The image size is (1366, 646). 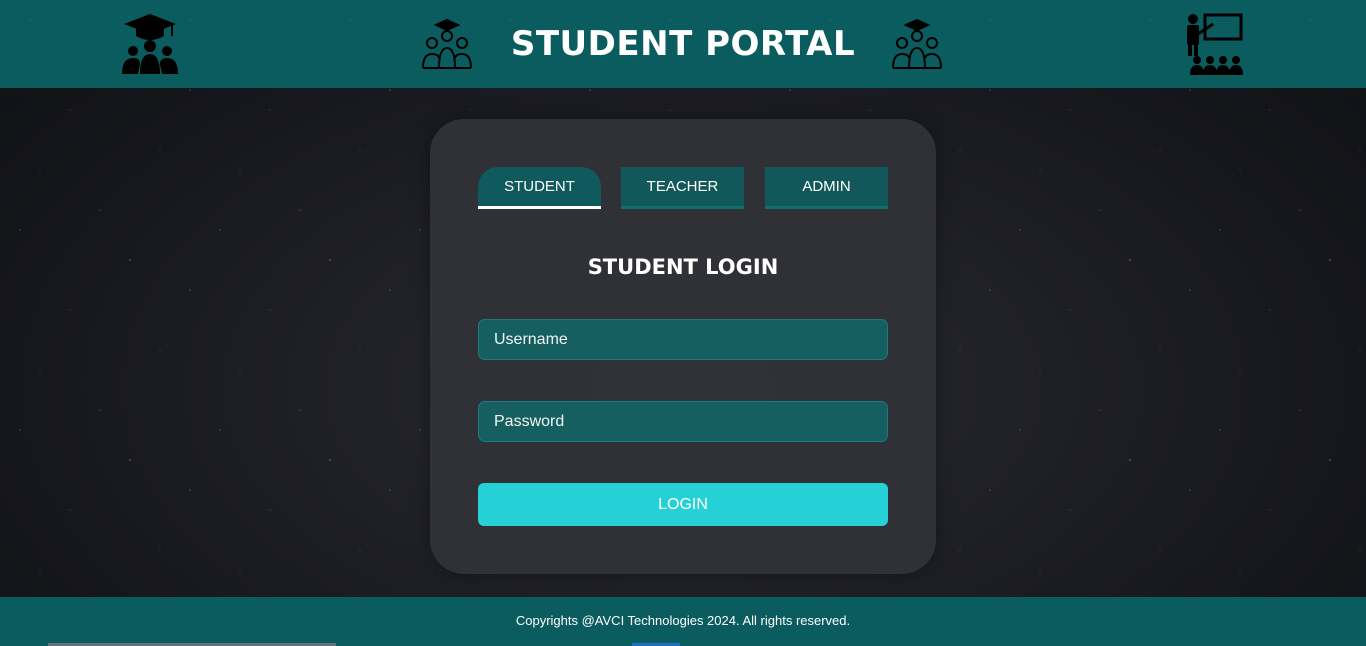 What do you see at coordinates (683, 339) in the screenshot?
I see `username-input` at bounding box center [683, 339].